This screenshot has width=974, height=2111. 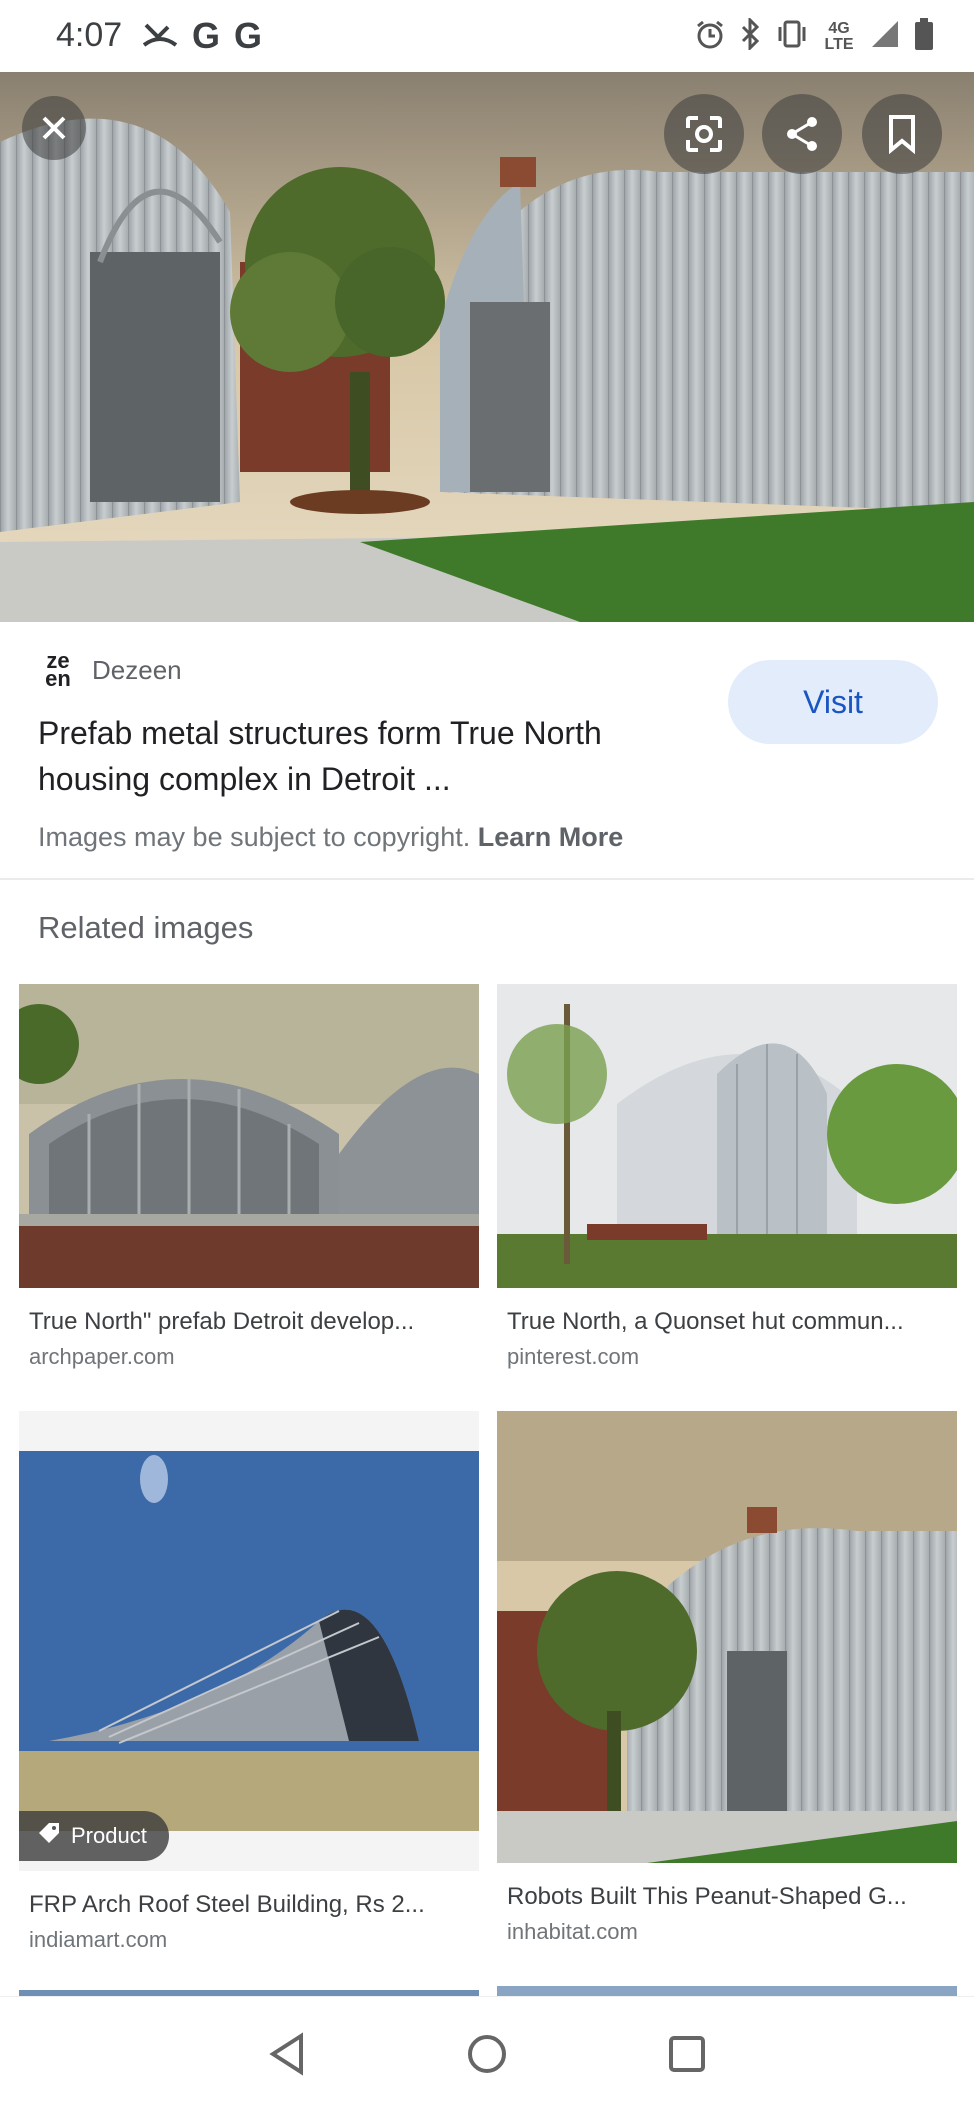 I want to click on source-logo: ze en, so click(x=58, y=669).